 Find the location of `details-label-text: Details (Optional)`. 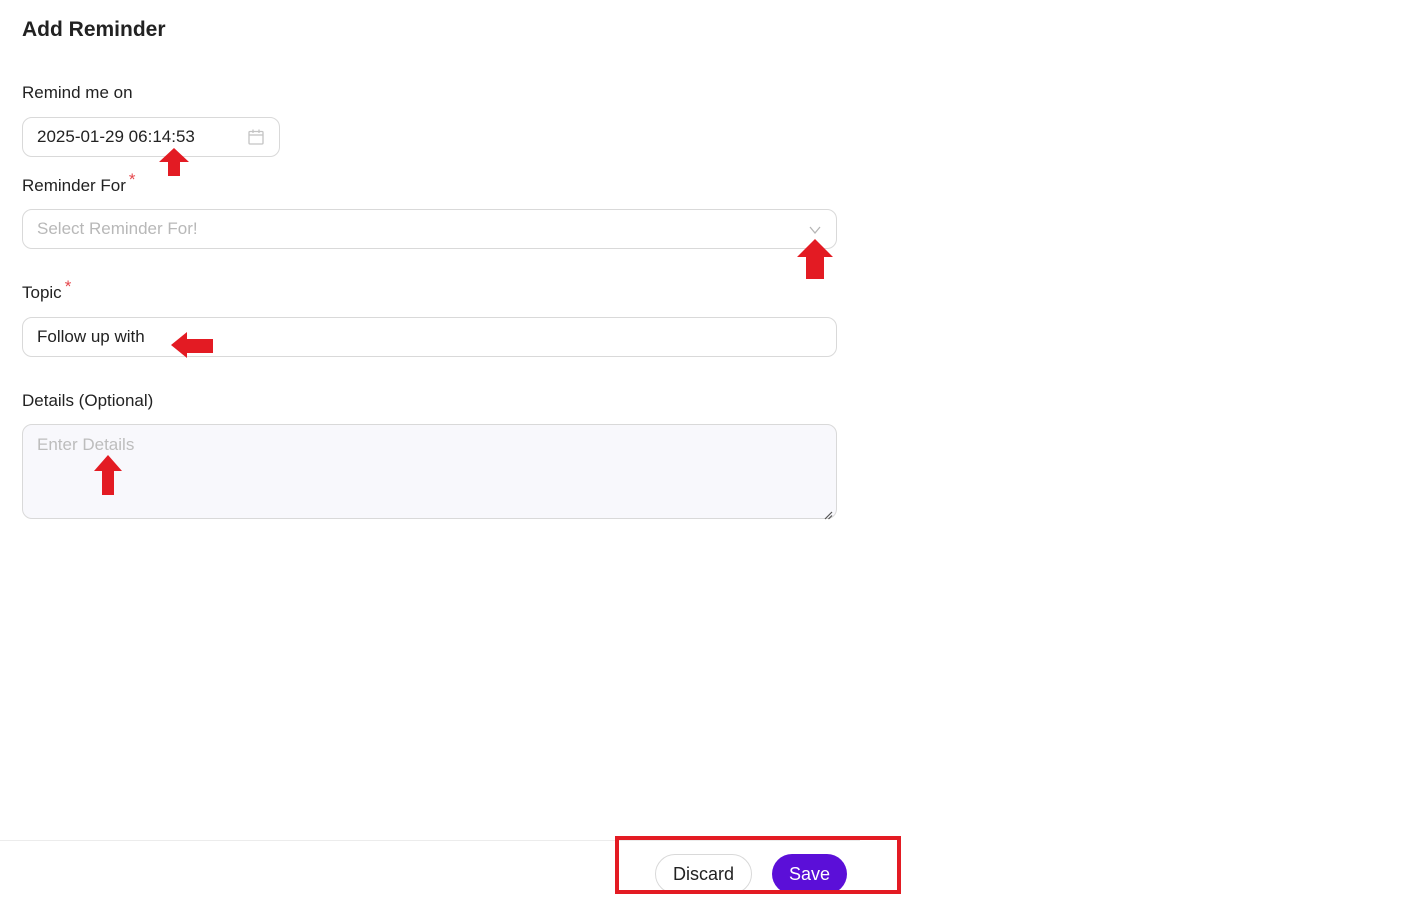

details-label-text: Details (Optional) is located at coordinates (88, 400).